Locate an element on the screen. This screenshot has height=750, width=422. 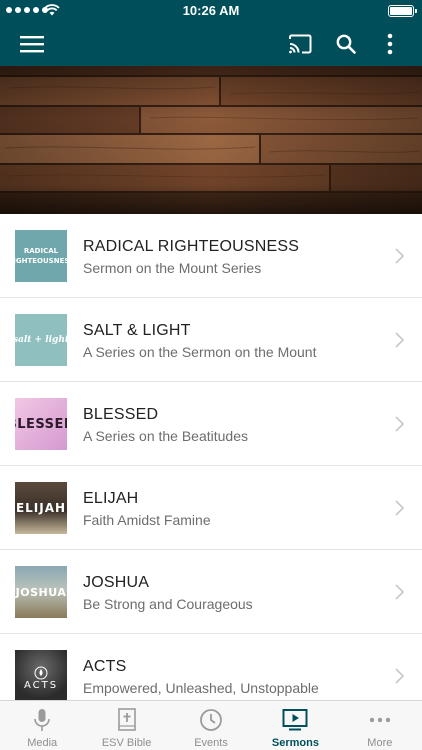
bible-icon is located at coordinates (126, 719).